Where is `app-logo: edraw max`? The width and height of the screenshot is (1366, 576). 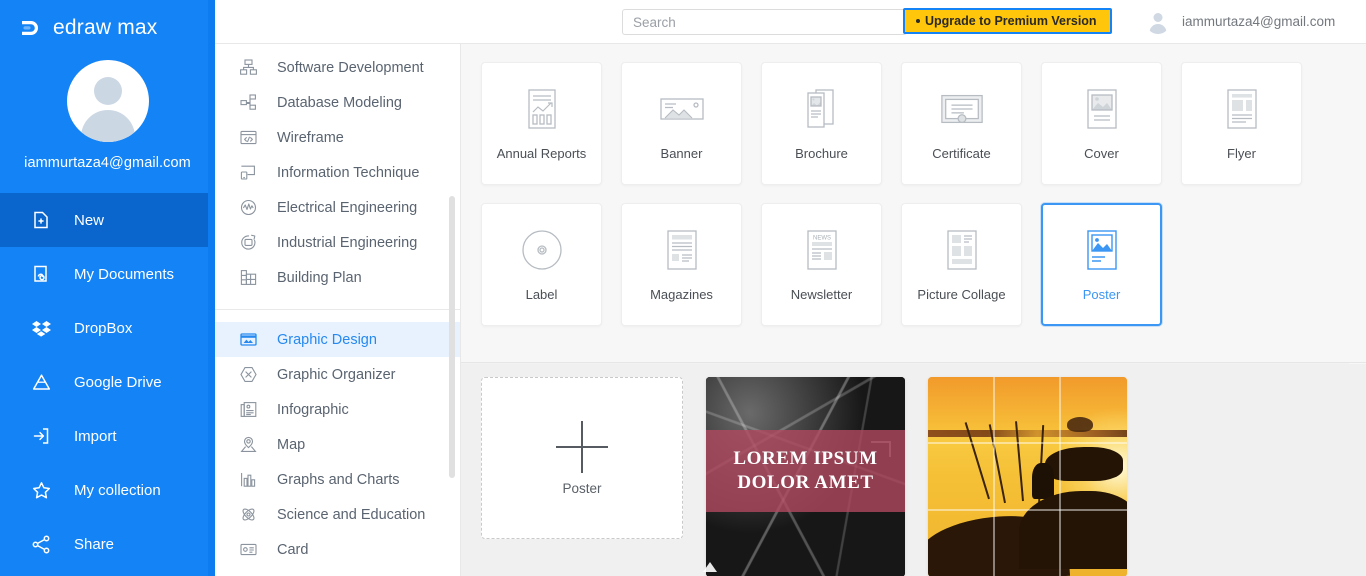 app-logo: edraw max is located at coordinates (107, 22).